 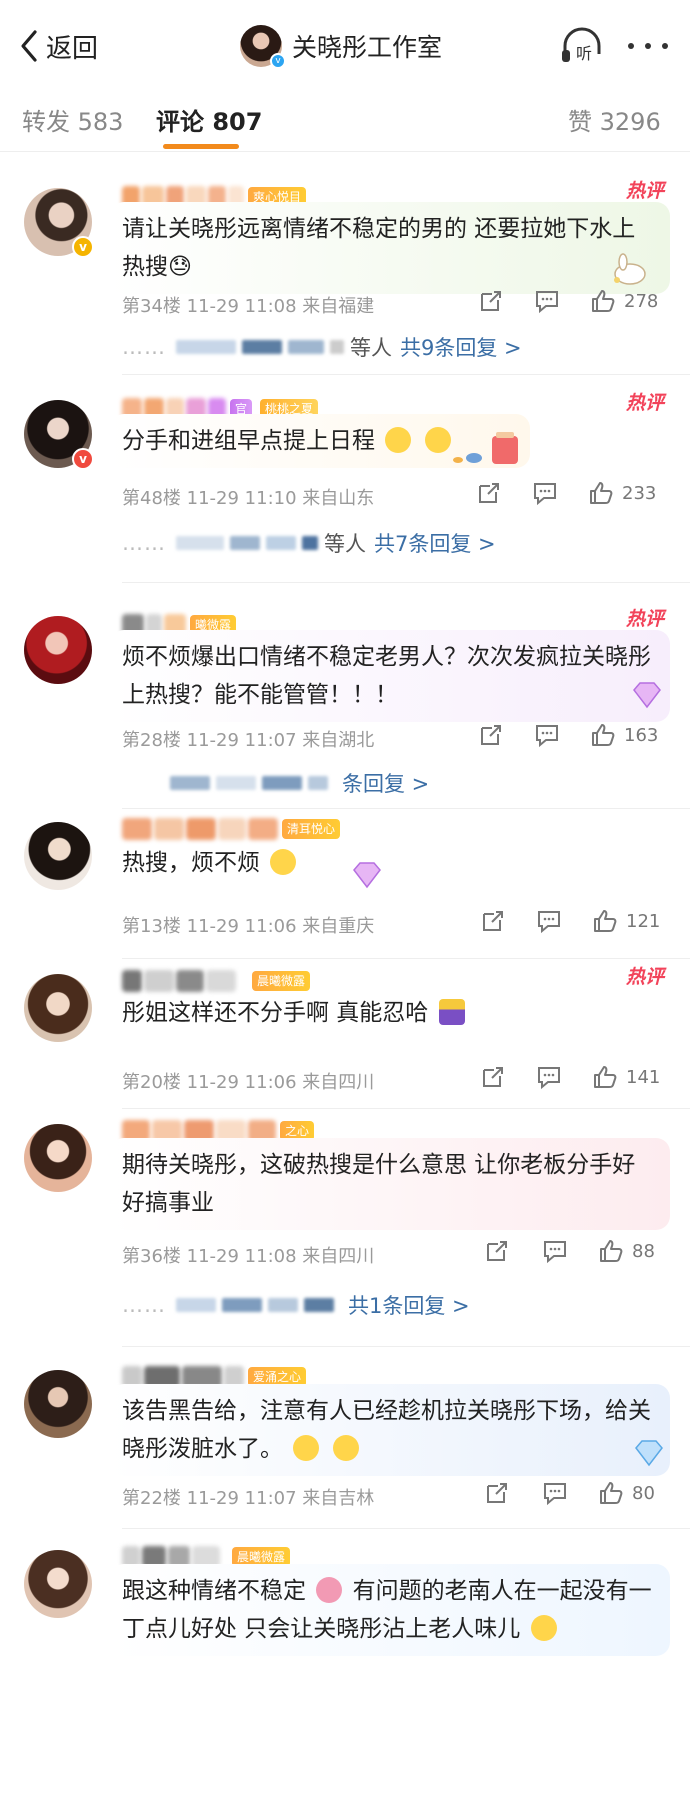 I want to click on floor-number: 第22楼, so click(x=151, y=1498).